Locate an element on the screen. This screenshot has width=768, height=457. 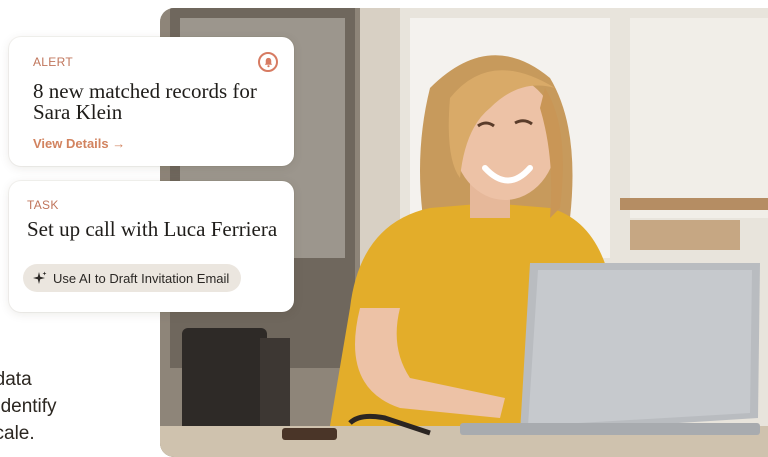
task-headline: Set up call with Luca Ferriera is located at coordinates (152, 229).